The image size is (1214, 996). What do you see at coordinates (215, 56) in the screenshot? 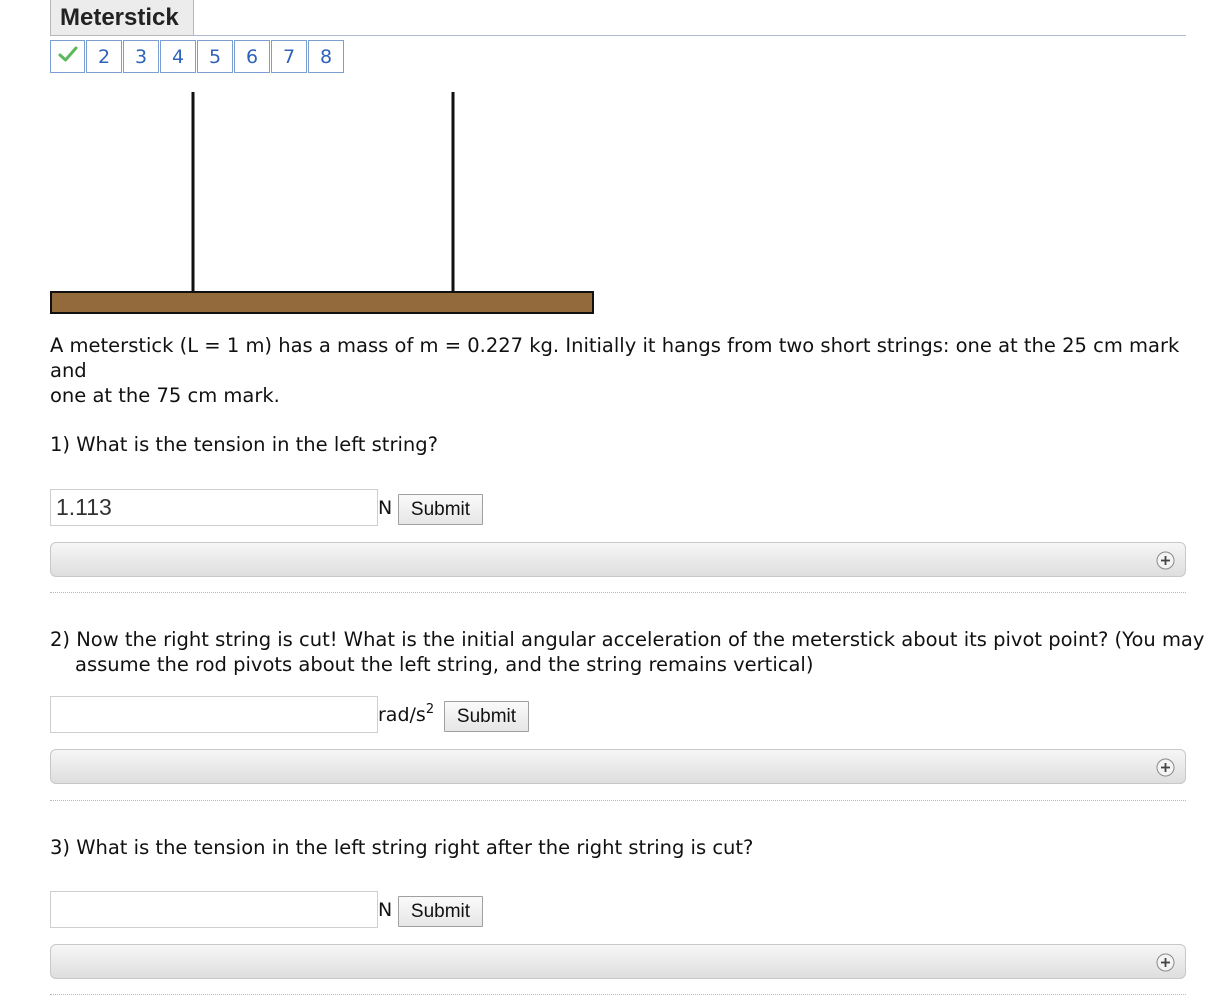
I see `step-5: 5` at bounding box center [215, 56].